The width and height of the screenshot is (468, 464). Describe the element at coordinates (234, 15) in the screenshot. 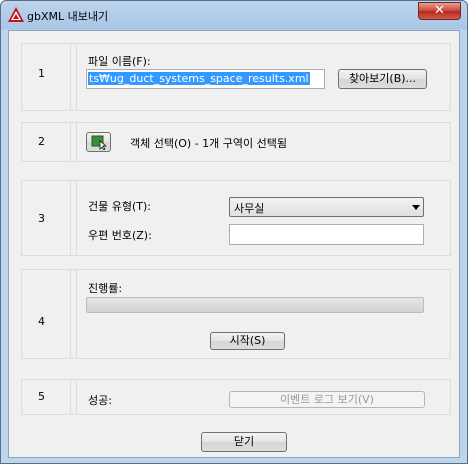

I see `title-bar: gbXML 내보내기 ✕` at that location.